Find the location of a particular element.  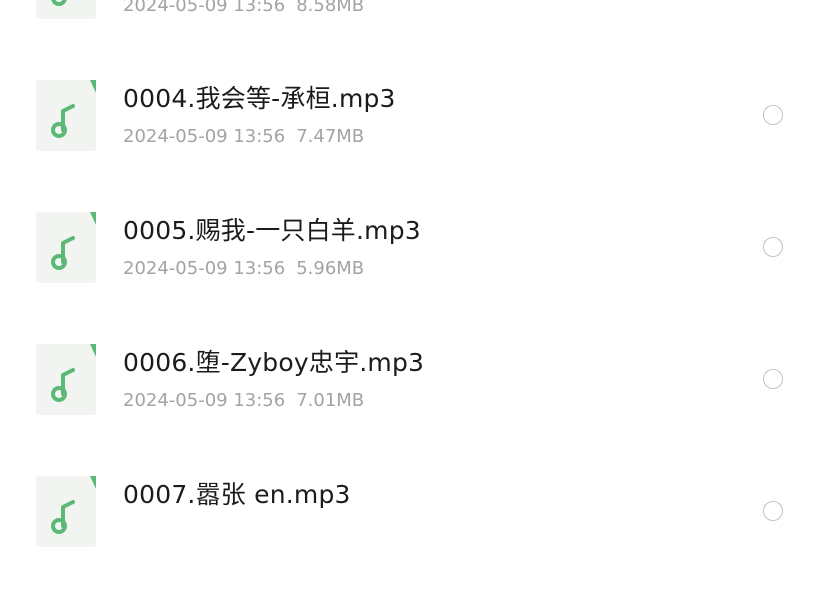

file-meta: 2024-05-09 13:56 7.47MB is located at coordinates (243, 137).